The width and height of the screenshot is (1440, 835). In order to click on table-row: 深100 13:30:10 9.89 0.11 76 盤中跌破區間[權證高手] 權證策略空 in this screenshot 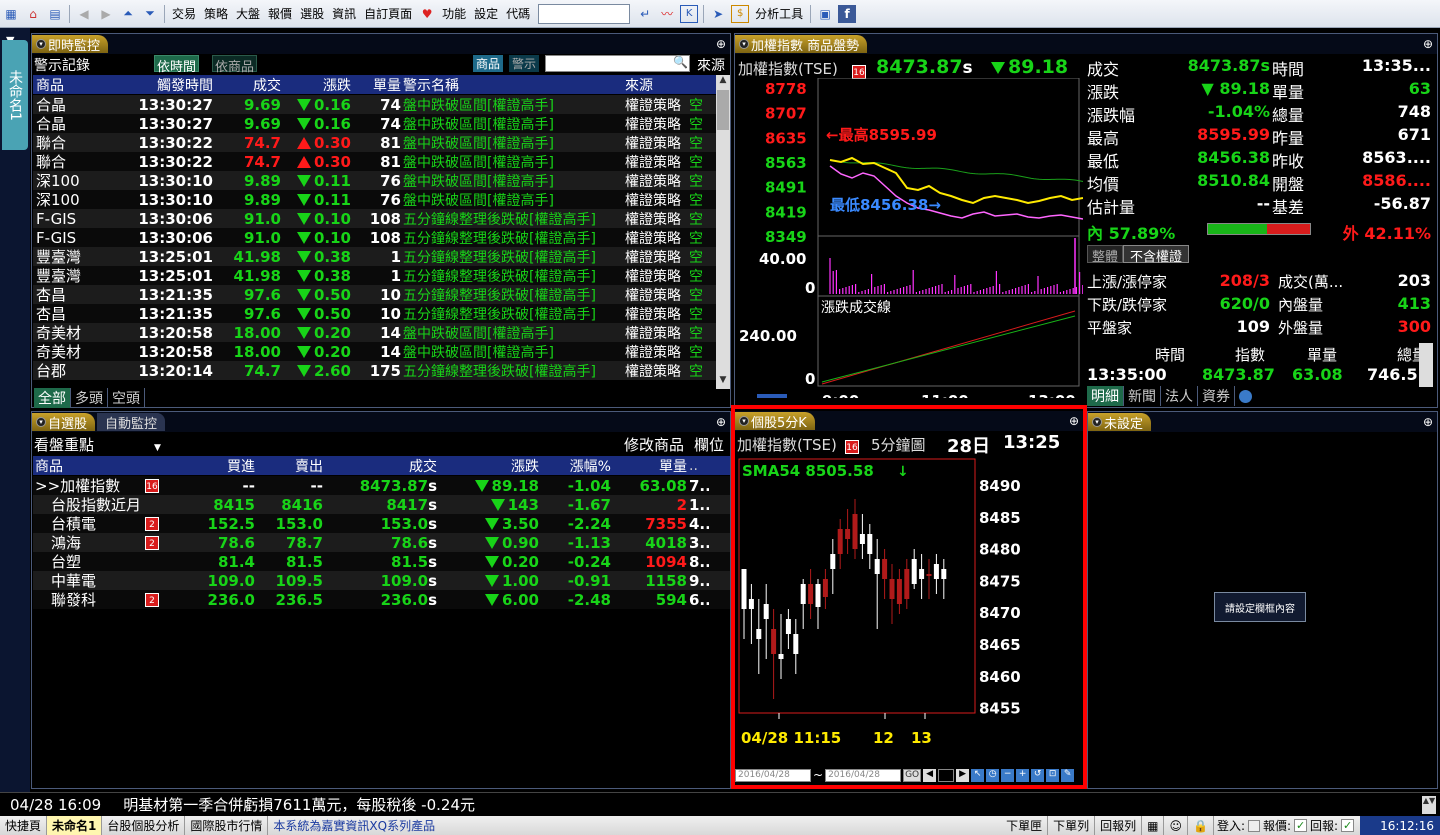, I will do `click(374, 199)`.